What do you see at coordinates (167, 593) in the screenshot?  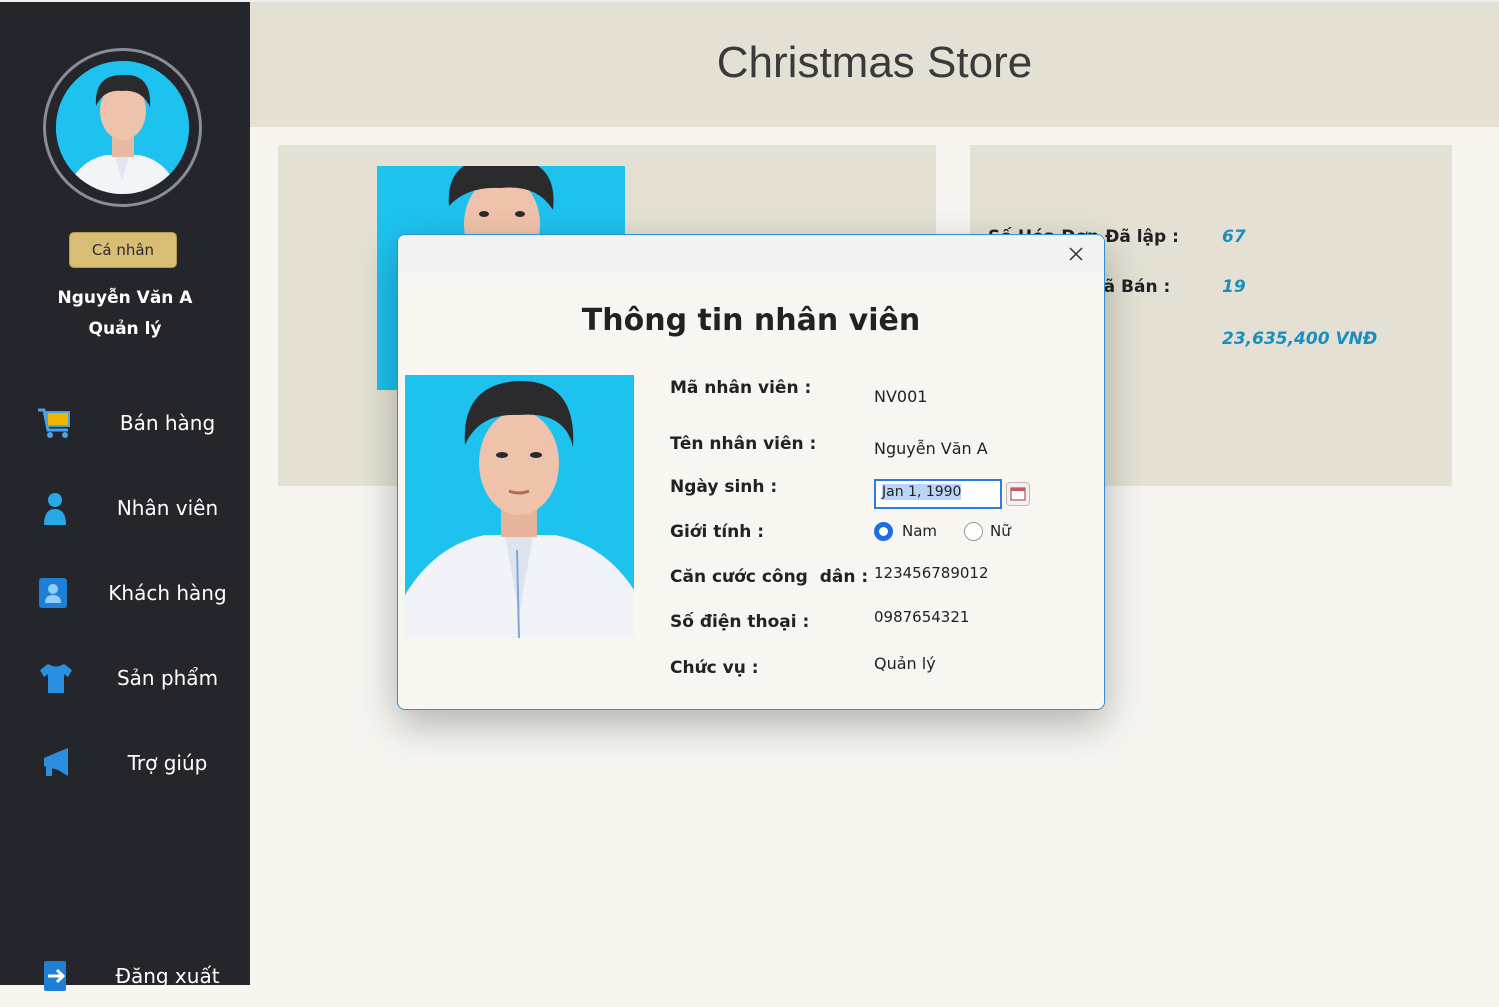 I see `nav-label: Khách hàng` at bounding box center [167, 593].